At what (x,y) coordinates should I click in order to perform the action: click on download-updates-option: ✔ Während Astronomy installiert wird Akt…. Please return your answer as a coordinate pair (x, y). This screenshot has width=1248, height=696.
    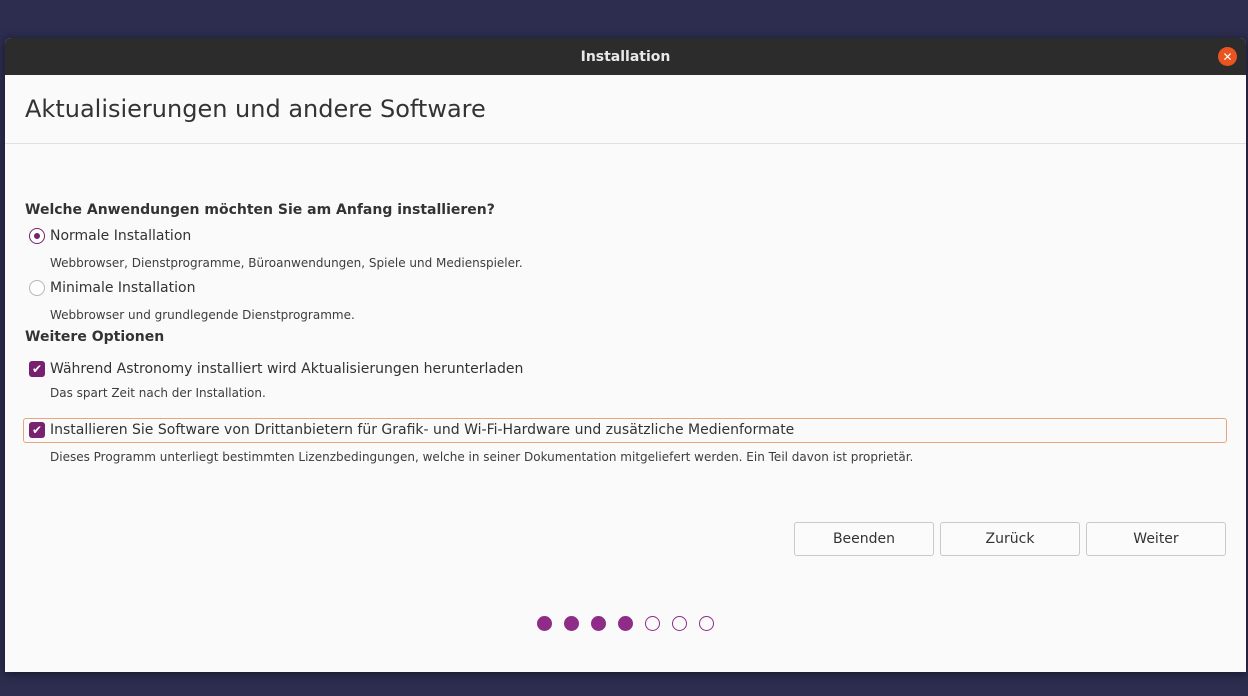
    Looking at the image, I should click on (274, 369).